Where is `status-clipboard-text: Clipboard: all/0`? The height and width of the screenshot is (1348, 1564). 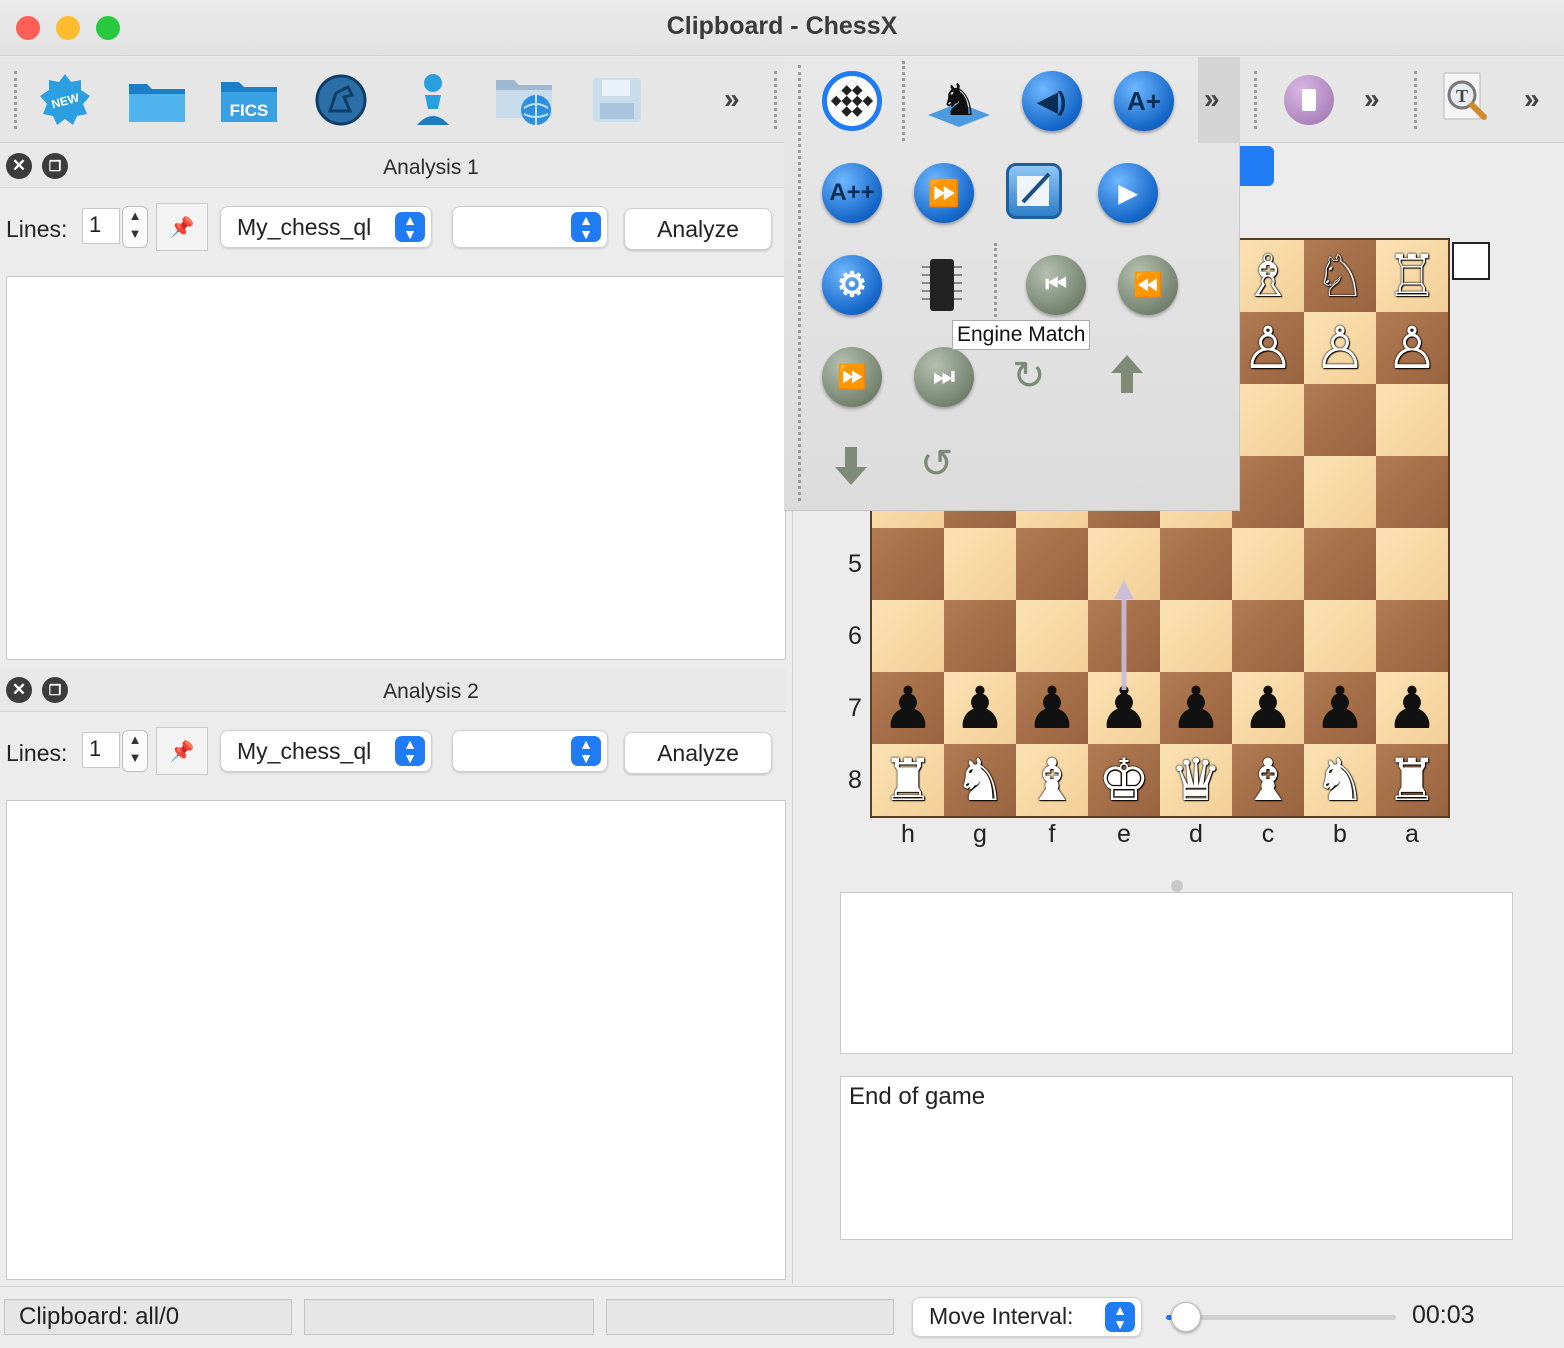 status-clipboard-text: Clipboard: all/0 is located at coordinates (99, 1316).